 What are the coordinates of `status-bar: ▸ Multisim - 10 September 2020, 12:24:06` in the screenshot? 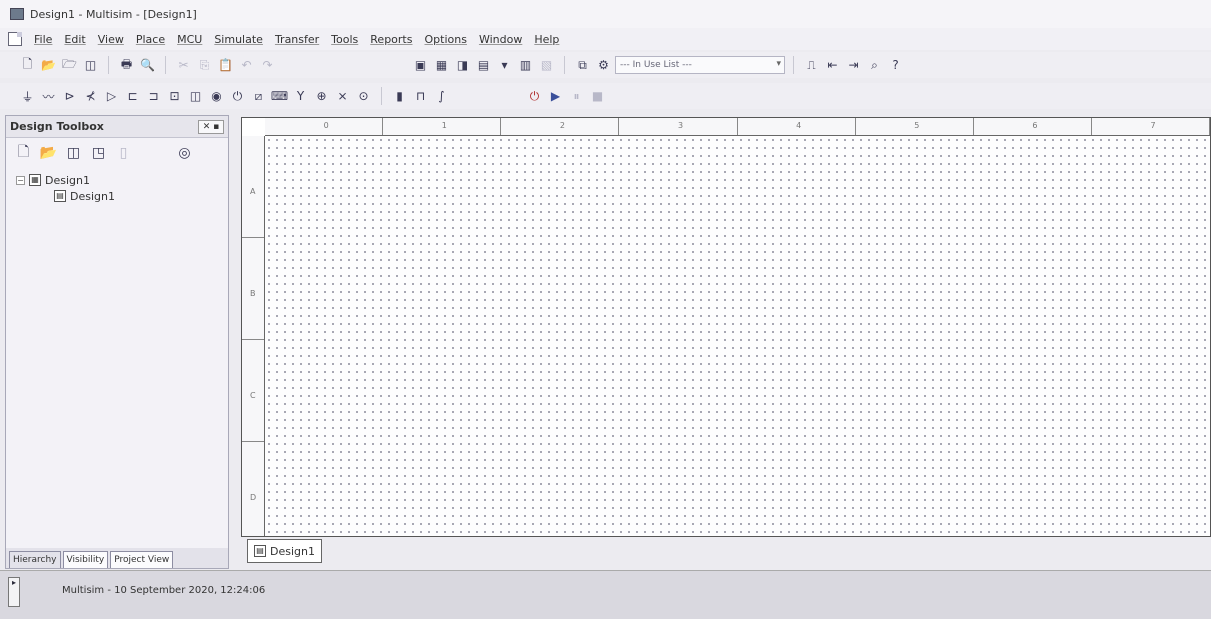 It's located at (605, 594).